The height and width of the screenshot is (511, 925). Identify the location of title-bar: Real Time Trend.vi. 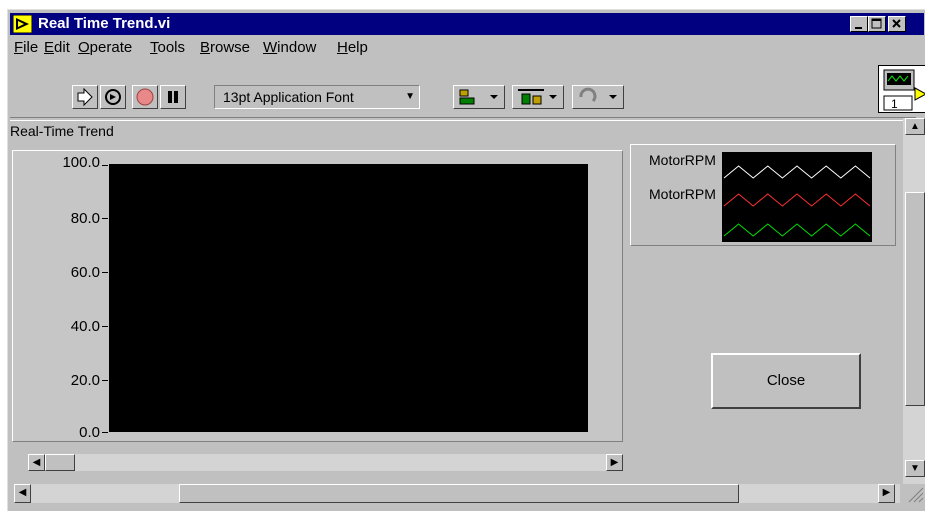
(467, 24).